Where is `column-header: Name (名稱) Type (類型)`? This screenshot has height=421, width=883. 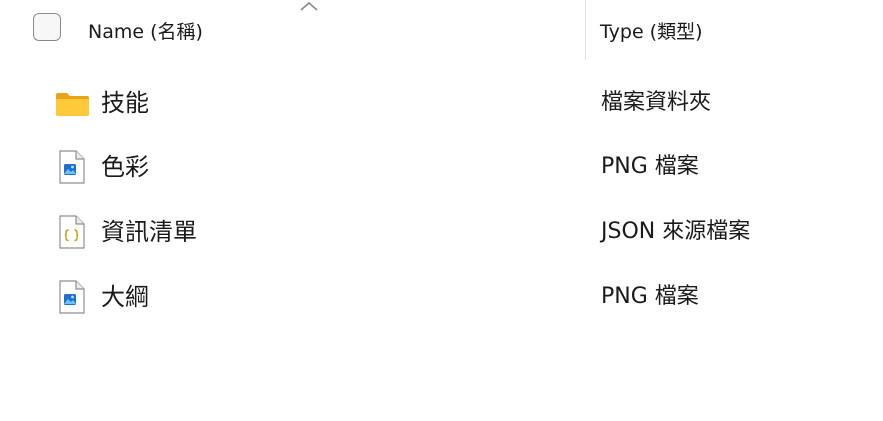
column-header: Name (名稱) Type (類型) is located at coordinates (441, 30).